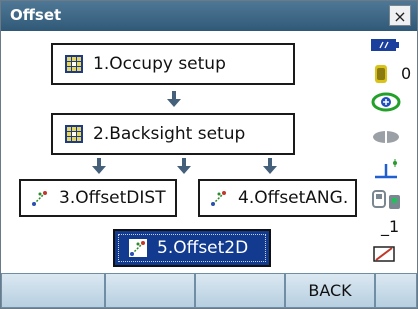  Describe the element at coordinates (112, 198) in the screenshot. I see `menu-item-label: 3.OffsetDIST` at that location.